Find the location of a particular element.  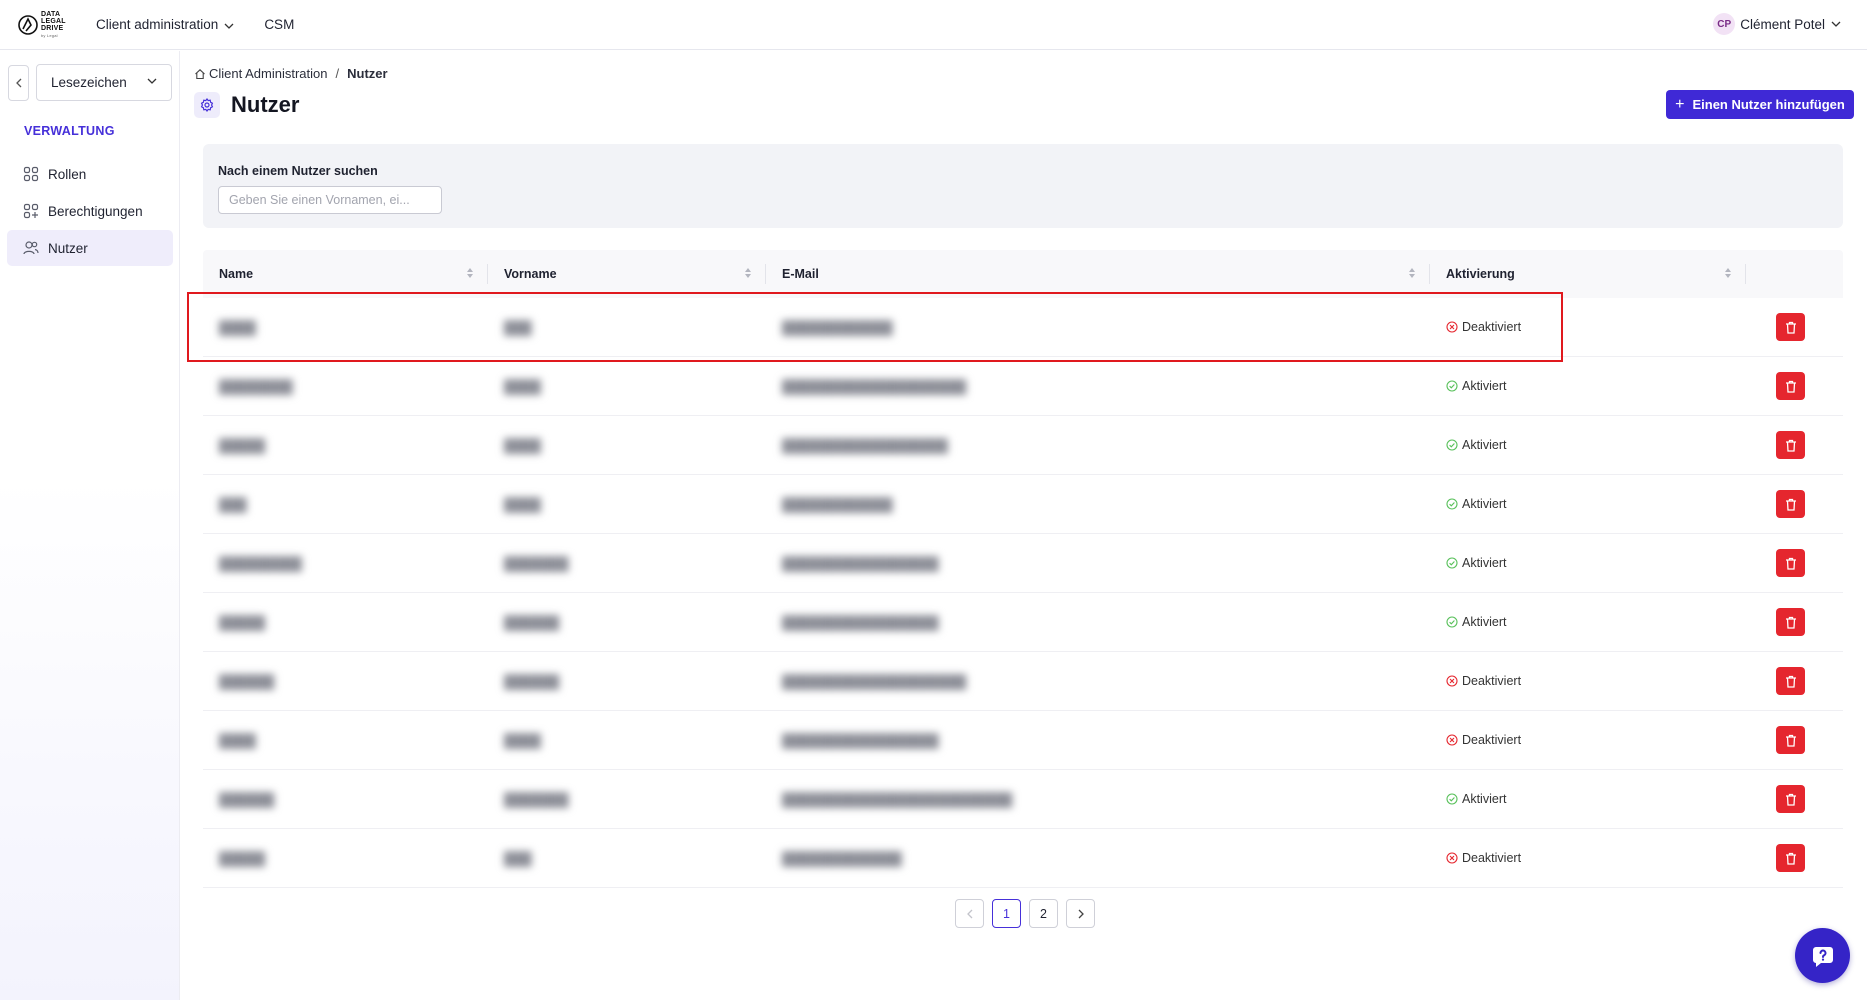

pagination: 1 2 is located at coordinates (1025, 913).